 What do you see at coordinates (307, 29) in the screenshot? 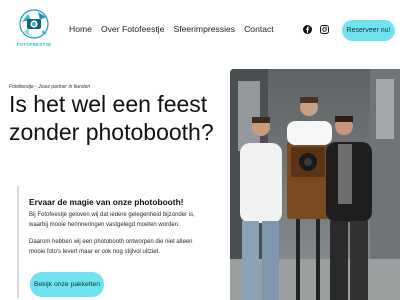
I see `facebook-icon` at bounding box center [307, 29].